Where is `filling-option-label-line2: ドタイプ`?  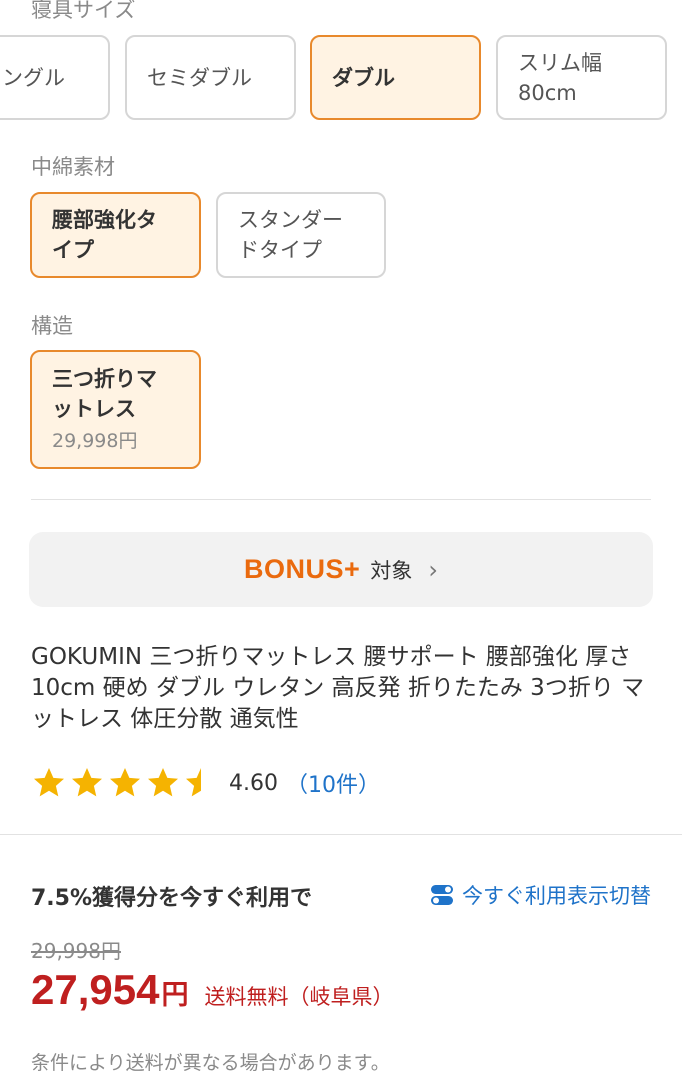 filling-option-label-line2: ドタイプ is located at coordinates (280, 250).